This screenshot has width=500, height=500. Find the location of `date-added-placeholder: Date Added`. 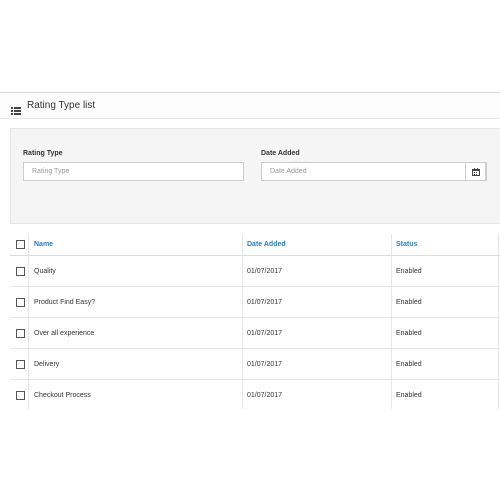

date-added-placeholder: Date Added is located at coordinates (288, 171).